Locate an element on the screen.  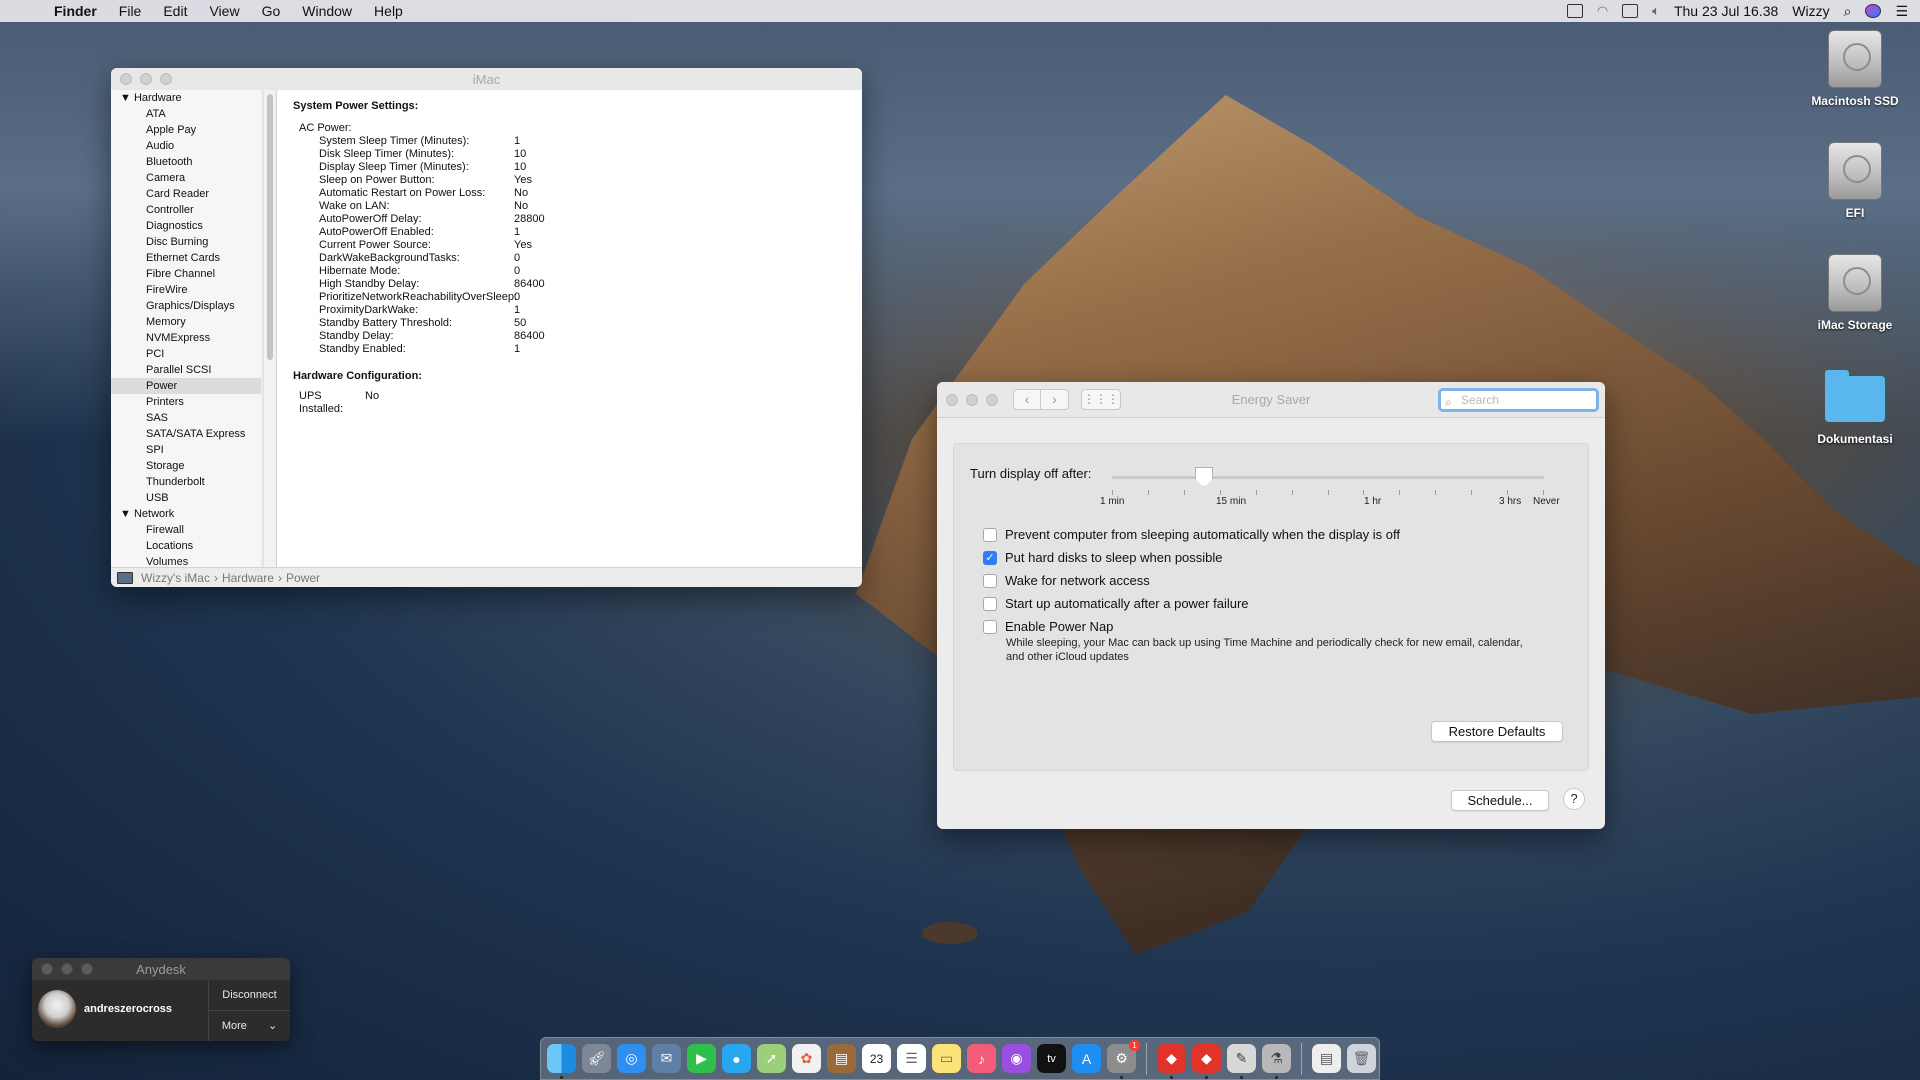
sidebar-item: Power is located at coordinates (186, 386).